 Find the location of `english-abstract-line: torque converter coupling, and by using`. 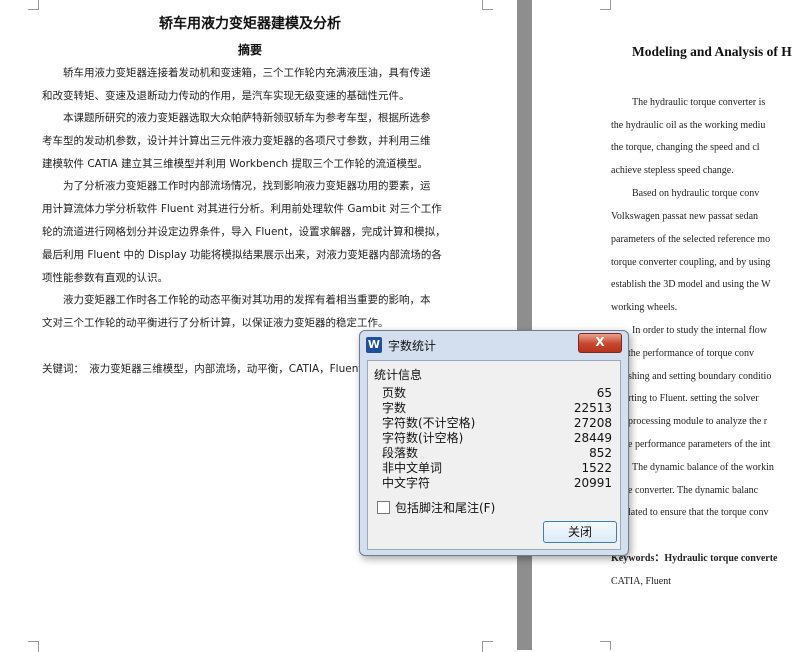

english-abstract-line: torque converter coupling, and by using is located at coordinates (691, 262).